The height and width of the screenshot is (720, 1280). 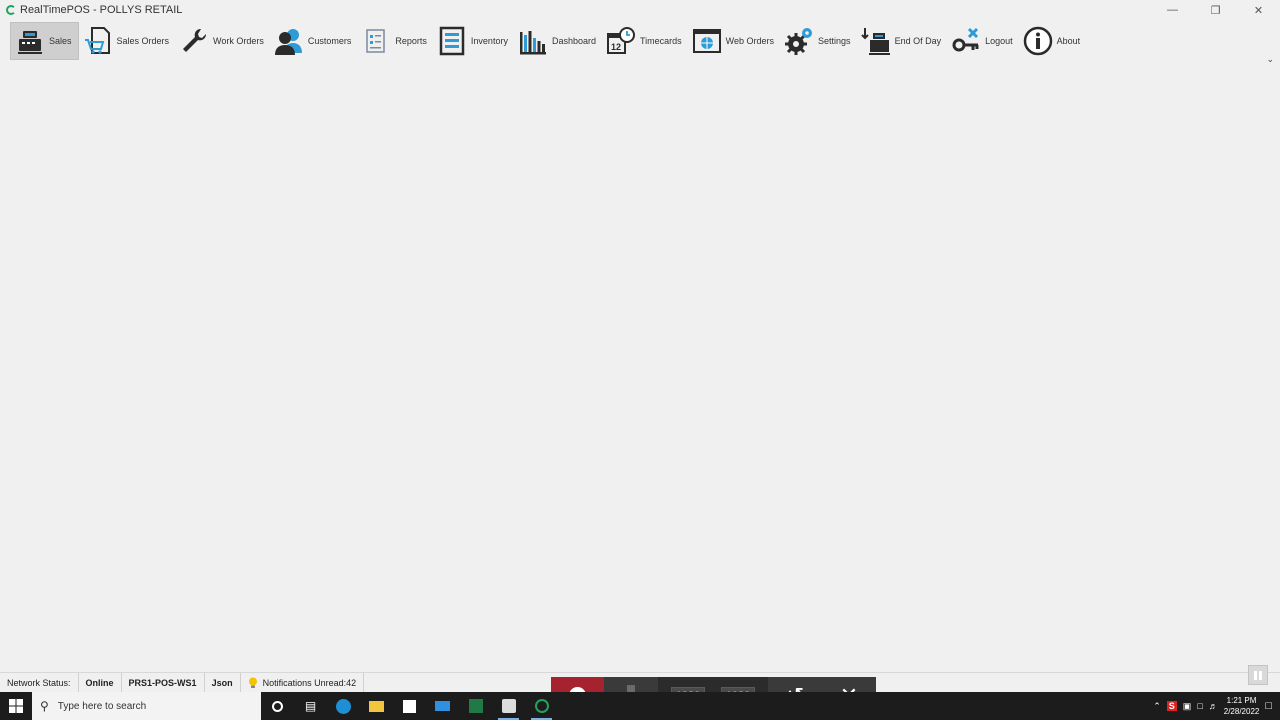 I want to click on workstation-name: PRS1-POS-WS1, so click(x=163, y=682).